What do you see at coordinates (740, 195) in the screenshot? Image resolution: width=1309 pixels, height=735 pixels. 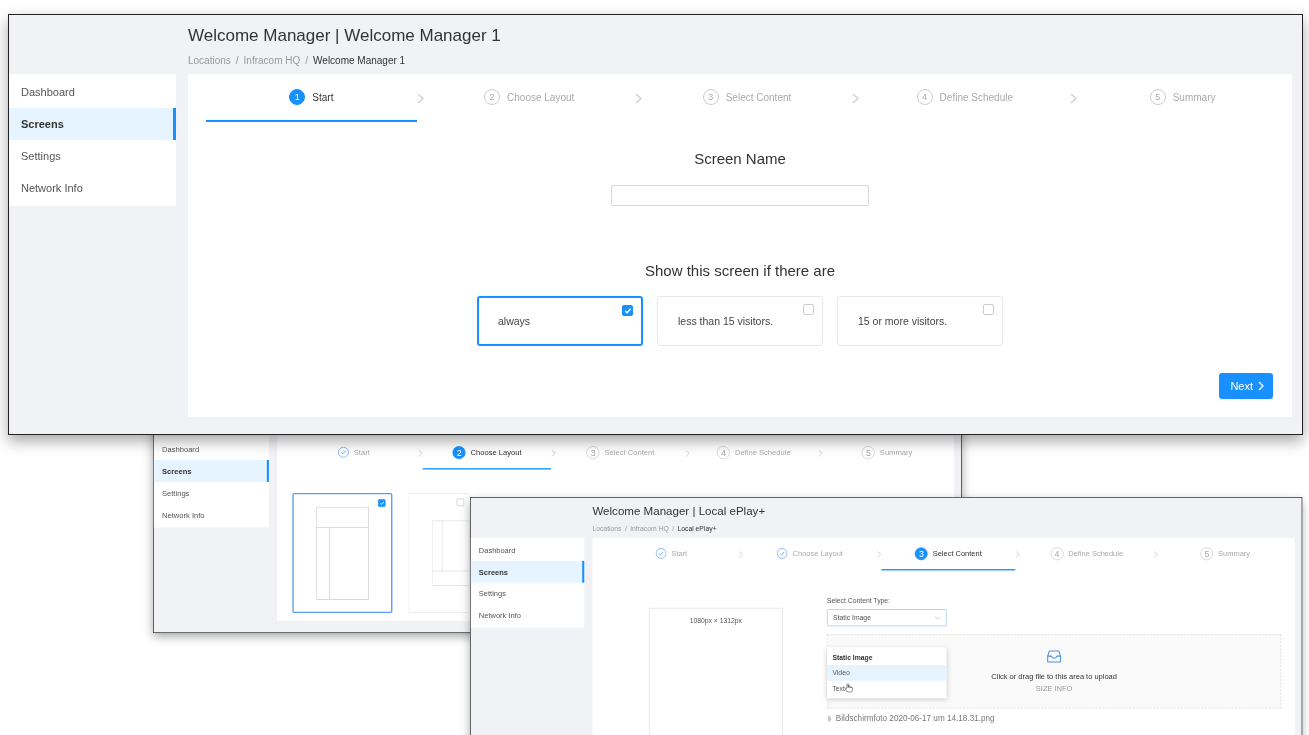 I see `screen-name-input` at bounding box center [740, 195].